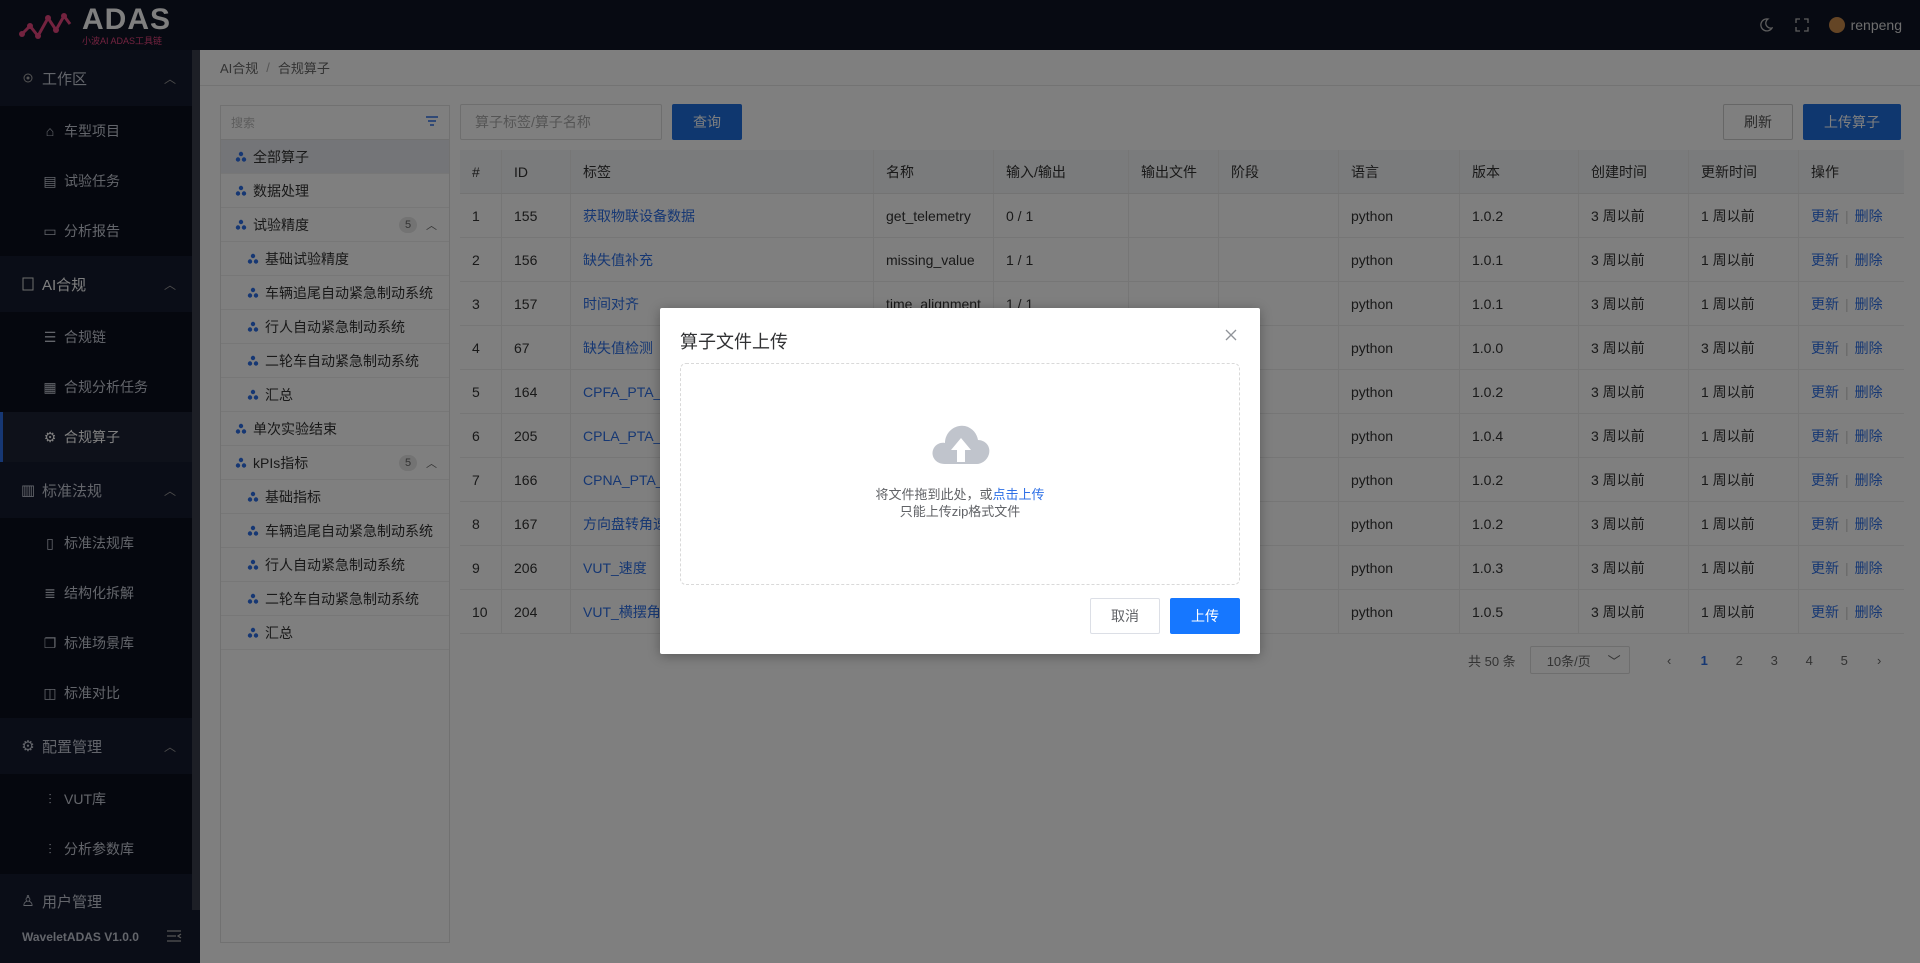 The height and width of the screenshot is (963, 1920). I want to click on upload-dialog: 算子文件上传 将文件拖到此处，或点击上传 只能上传zip格式文件 取消 上传, so click(960, 481).